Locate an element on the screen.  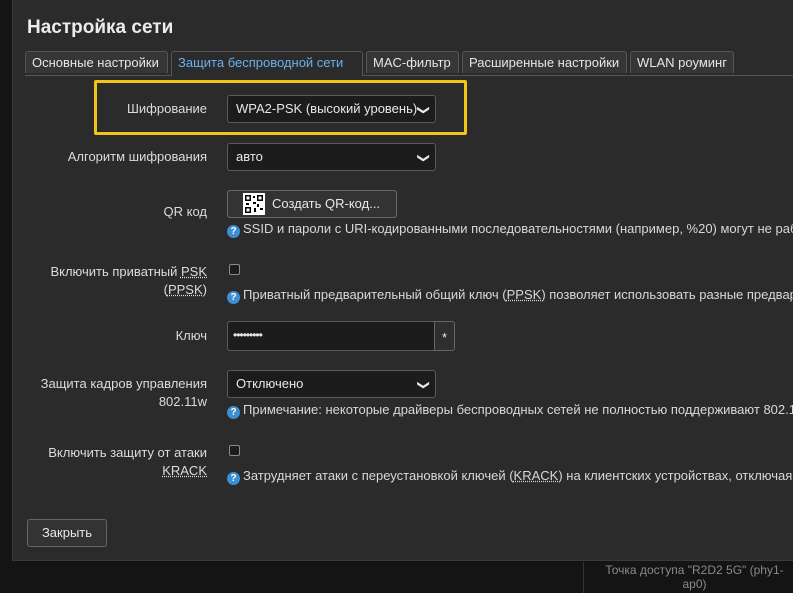
key-input: ••••••••• is located at coordinates (331, 336).